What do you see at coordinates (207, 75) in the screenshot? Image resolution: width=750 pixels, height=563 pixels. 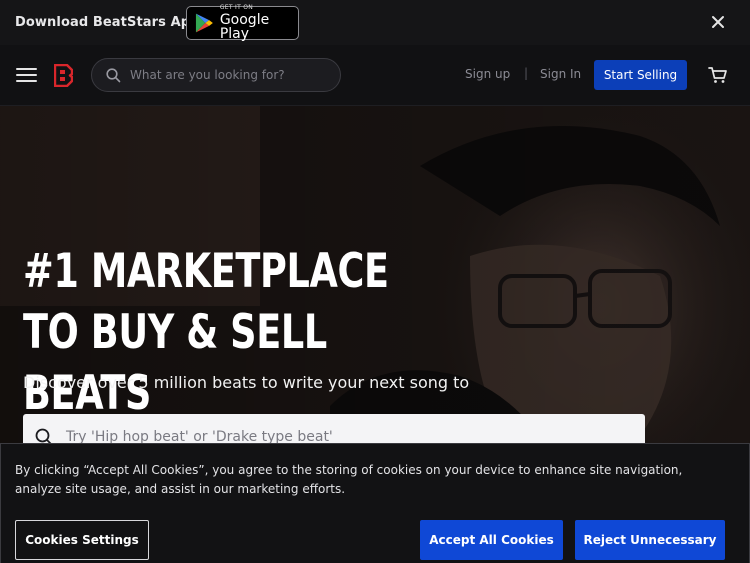 I see `nav-search-placeholder: What are you looking for?` at bounding box center [207, 75].